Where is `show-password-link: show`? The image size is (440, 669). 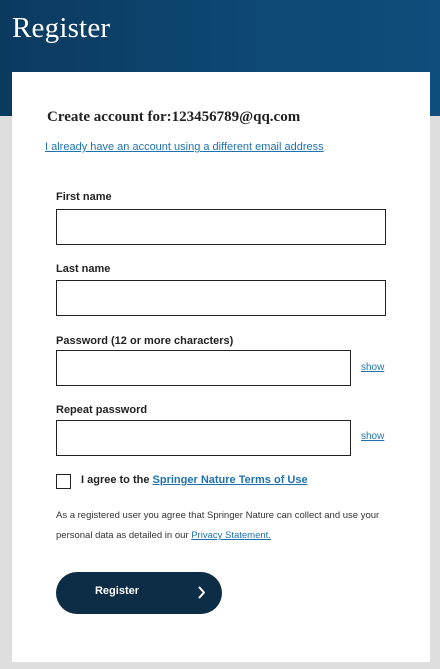 show-password-link: show is located at coordinates (372, 367).